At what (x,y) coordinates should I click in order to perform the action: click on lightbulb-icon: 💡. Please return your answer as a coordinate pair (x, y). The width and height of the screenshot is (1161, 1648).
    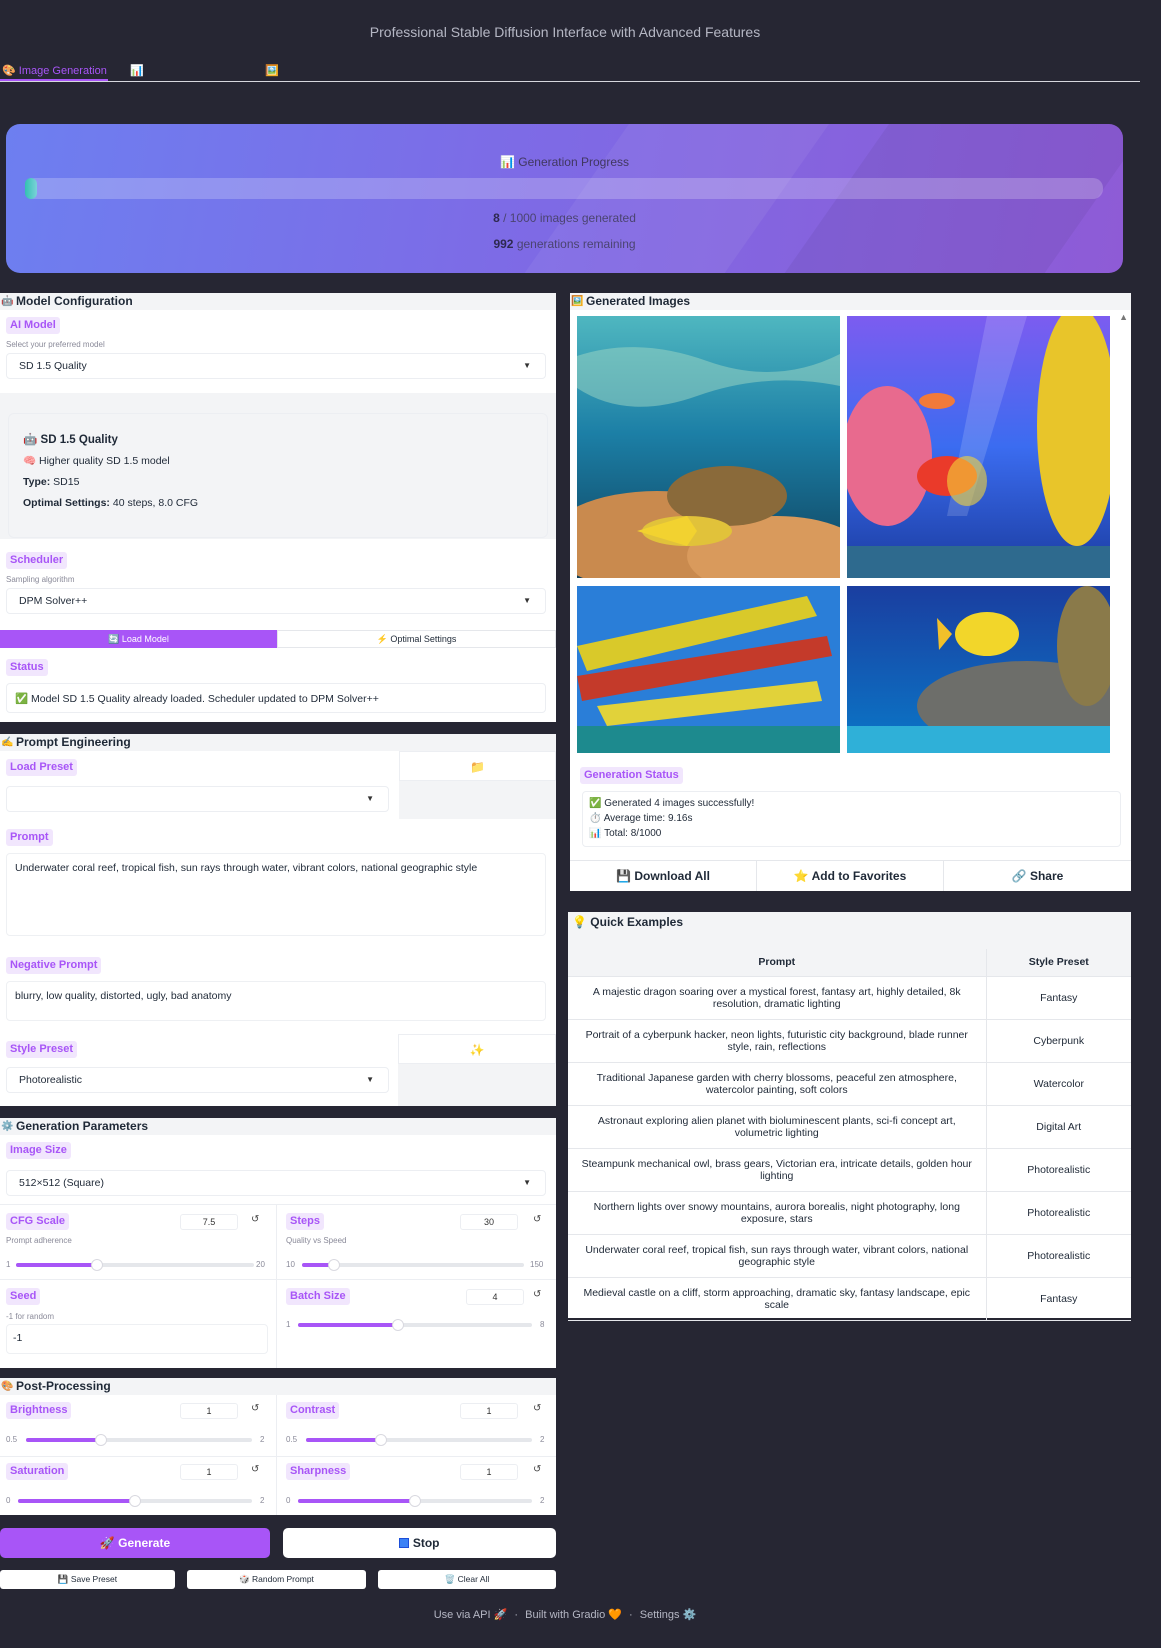
    Looking at the image, I should click on (579, 922).